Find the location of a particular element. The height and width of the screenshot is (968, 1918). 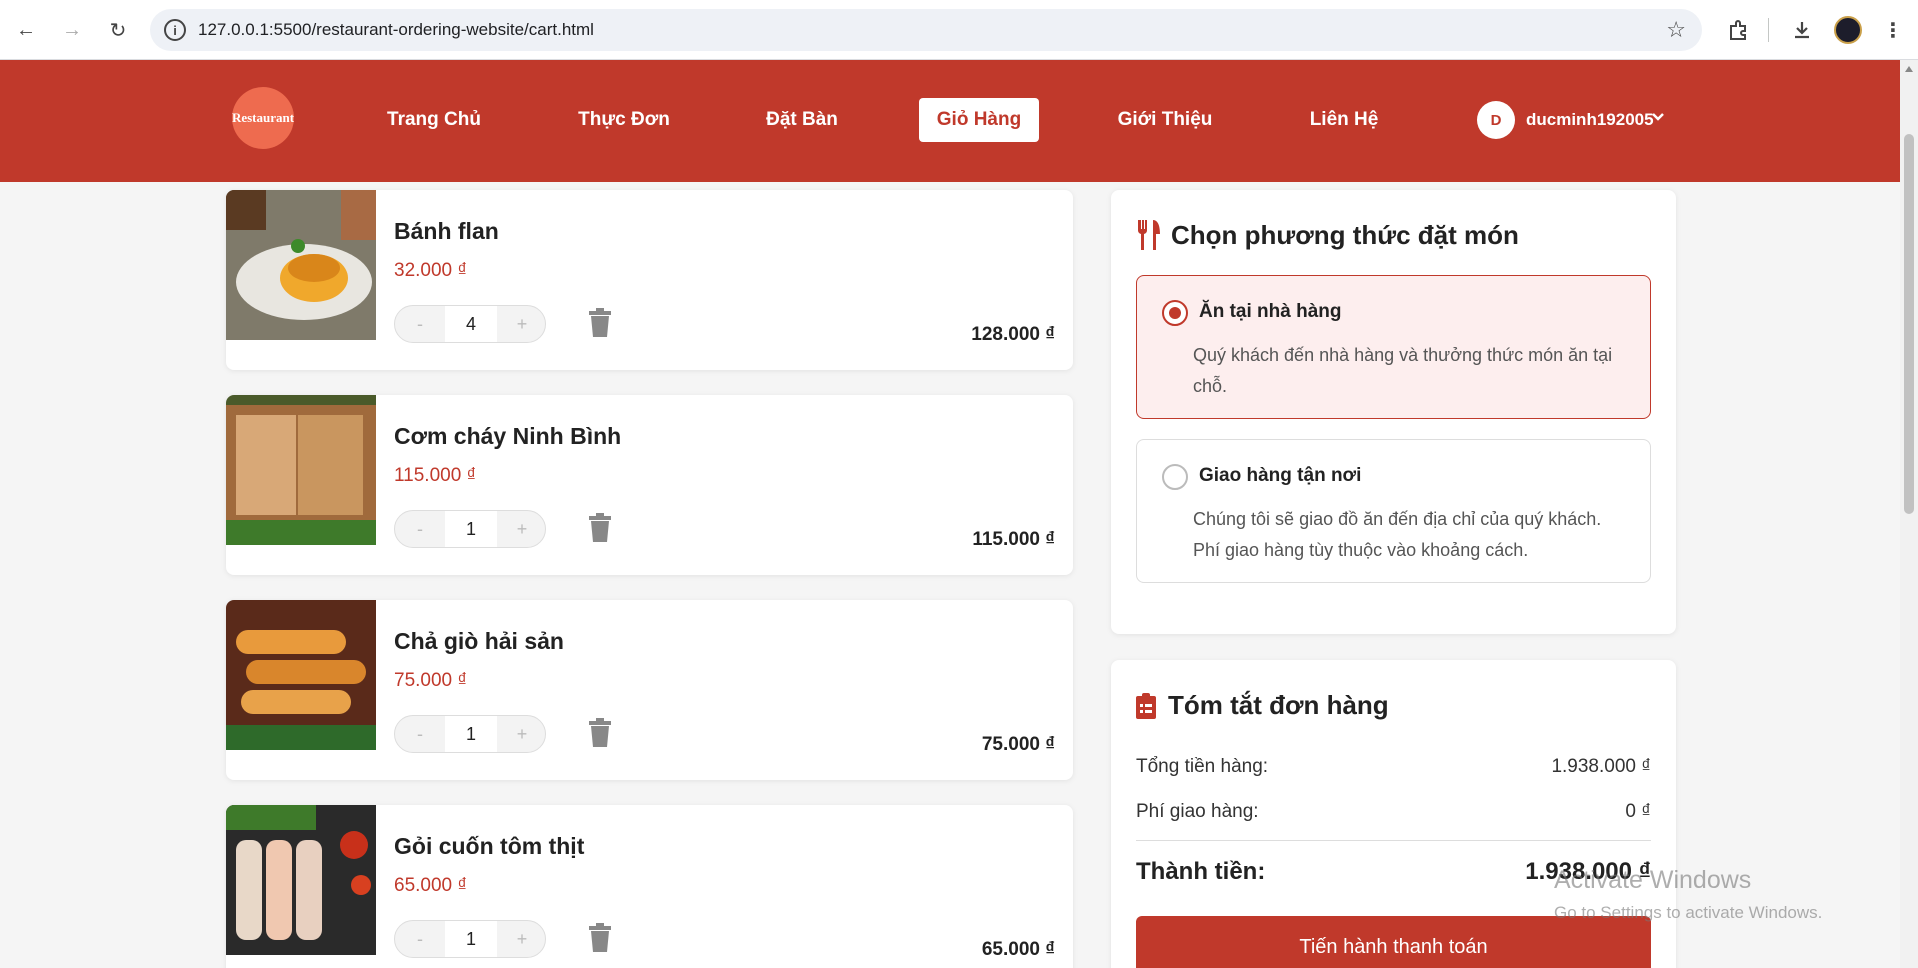

scroll-up-arrow is located at coordinates (1909, 69).